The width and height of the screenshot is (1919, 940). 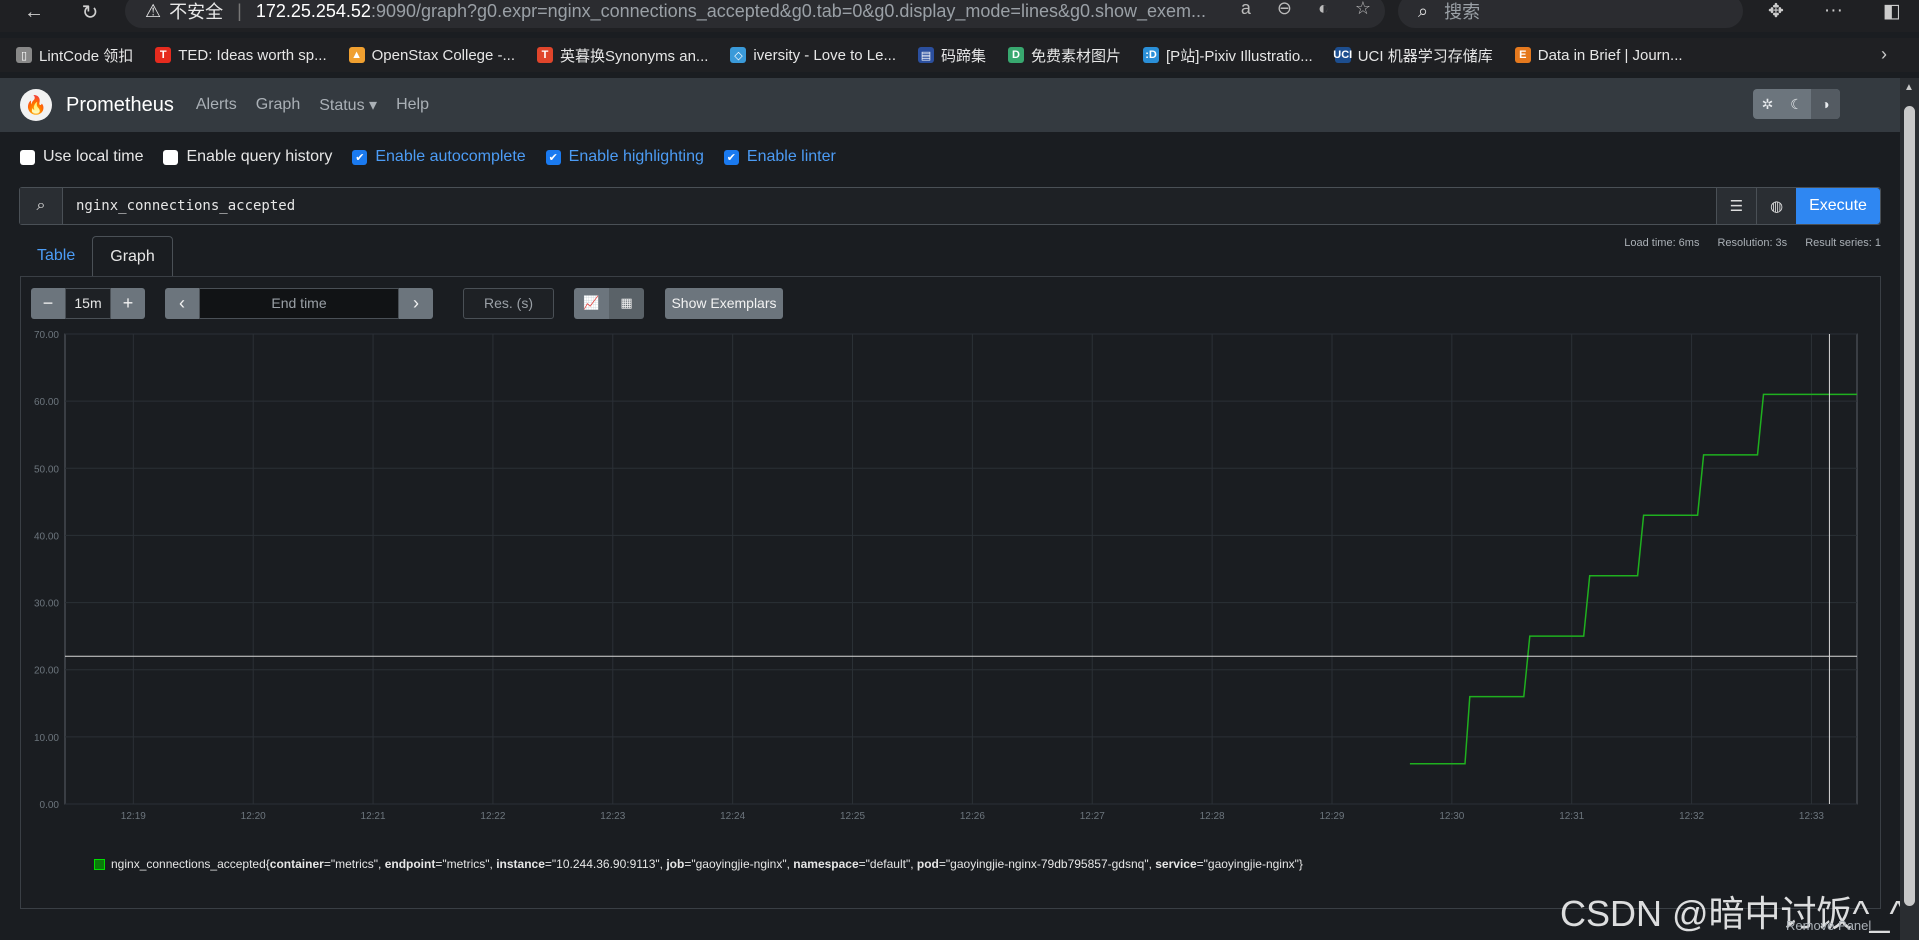 What do you see at coordinates (724, 303) in the screenshot?
I see `show-exemplars-button: Show Exemplars` at bounding box center [724, 303].